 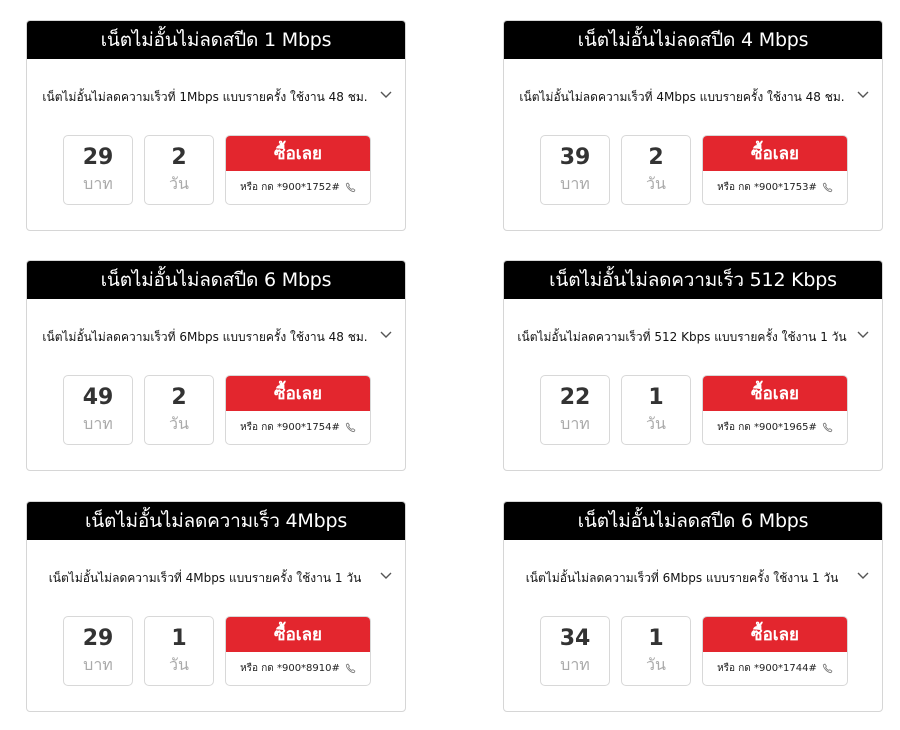 I want to click on price-value: 39, so click(x=575, y=157).